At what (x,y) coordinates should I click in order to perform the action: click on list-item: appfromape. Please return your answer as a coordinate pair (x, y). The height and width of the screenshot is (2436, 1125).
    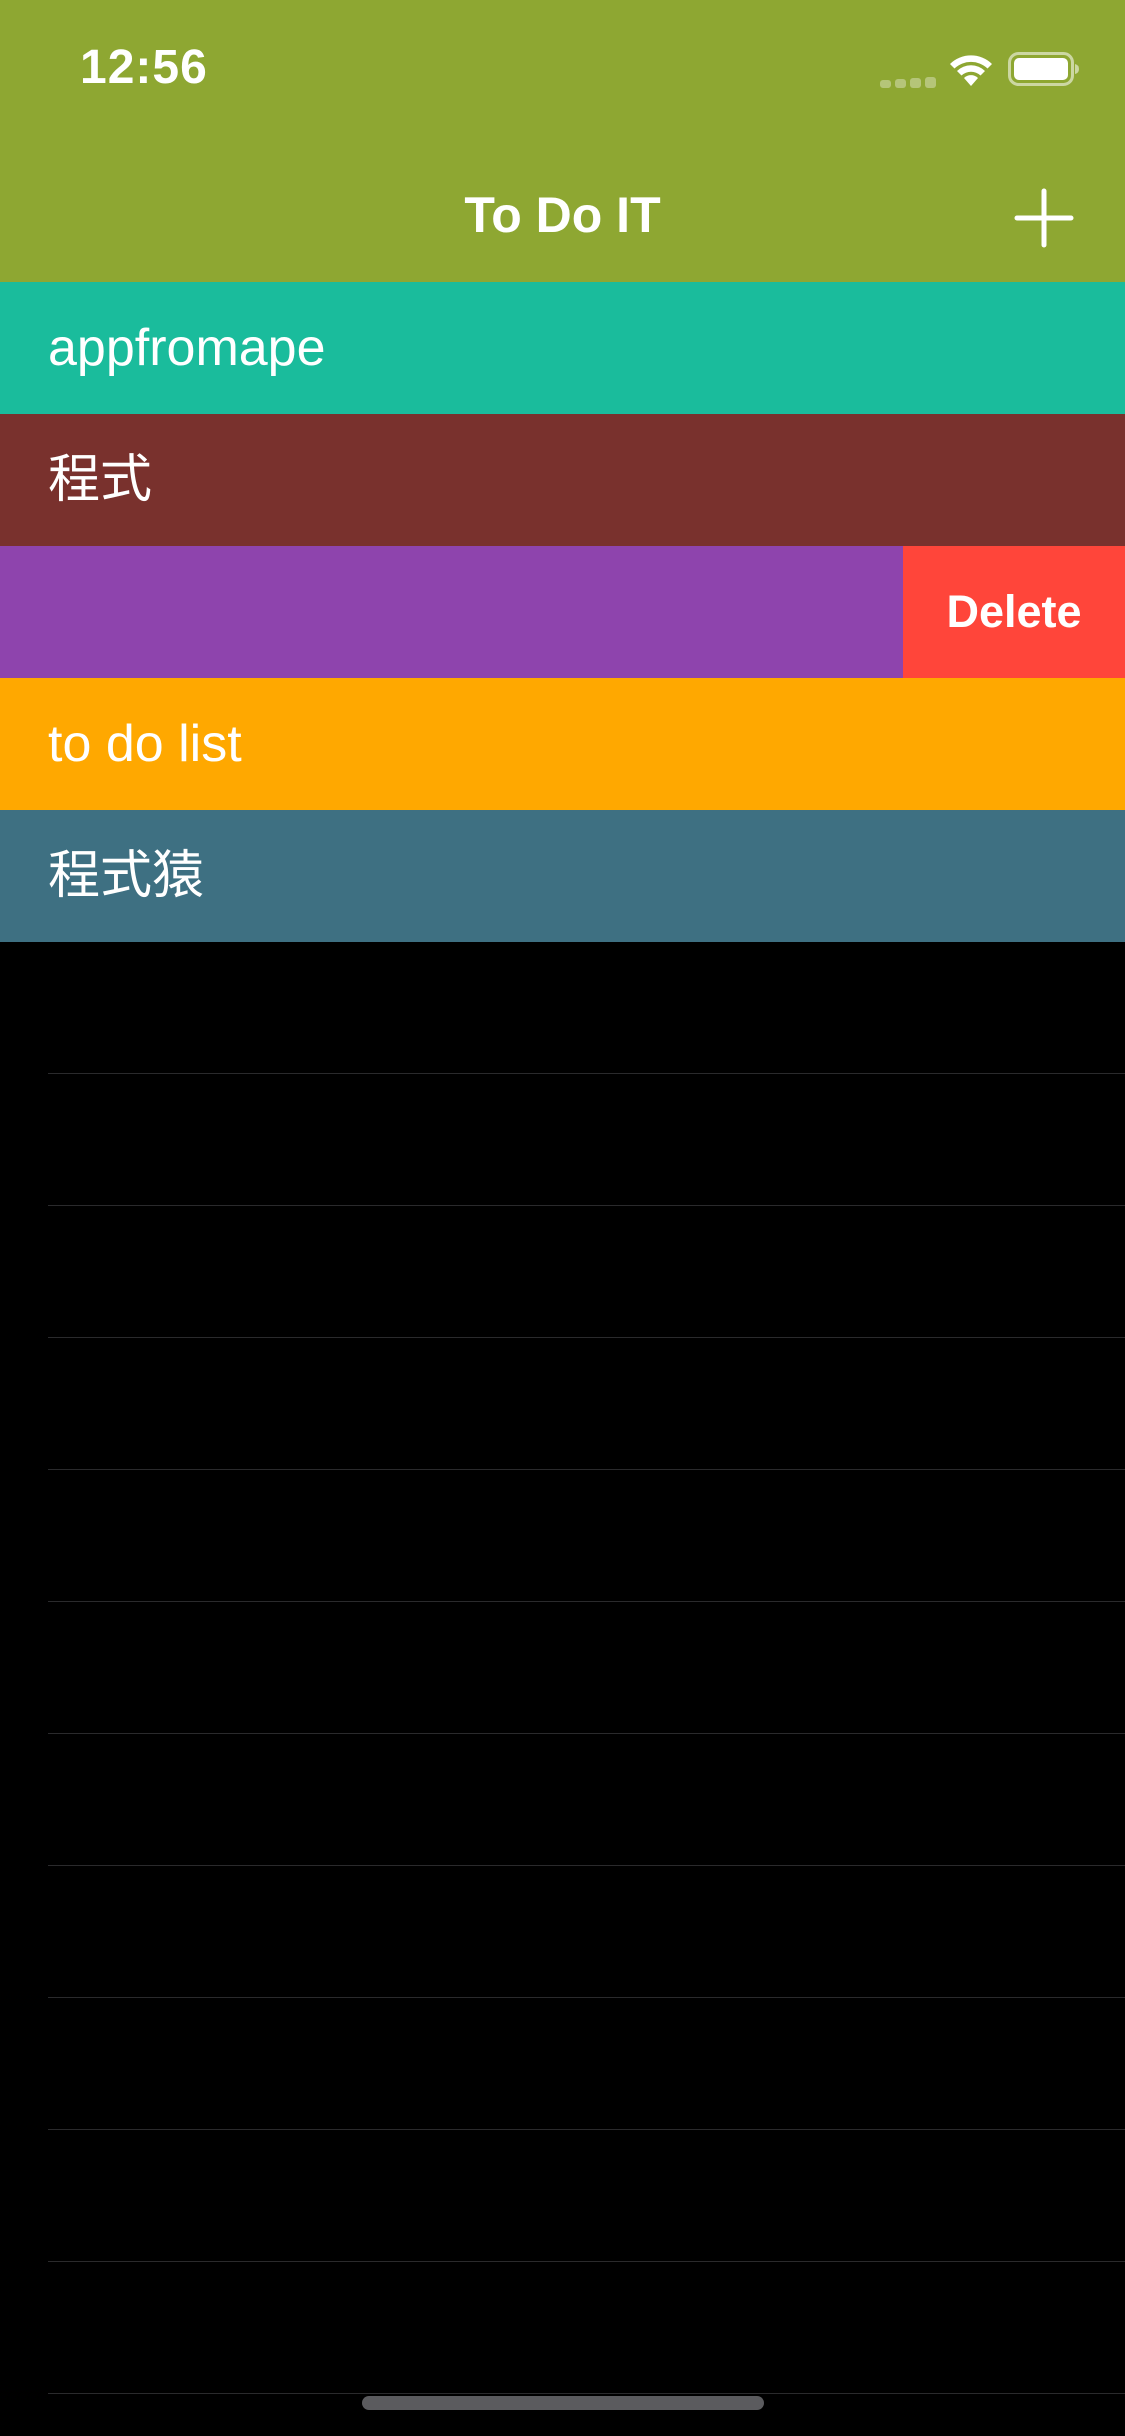
    Looking at the image, I should click on (562, 348).